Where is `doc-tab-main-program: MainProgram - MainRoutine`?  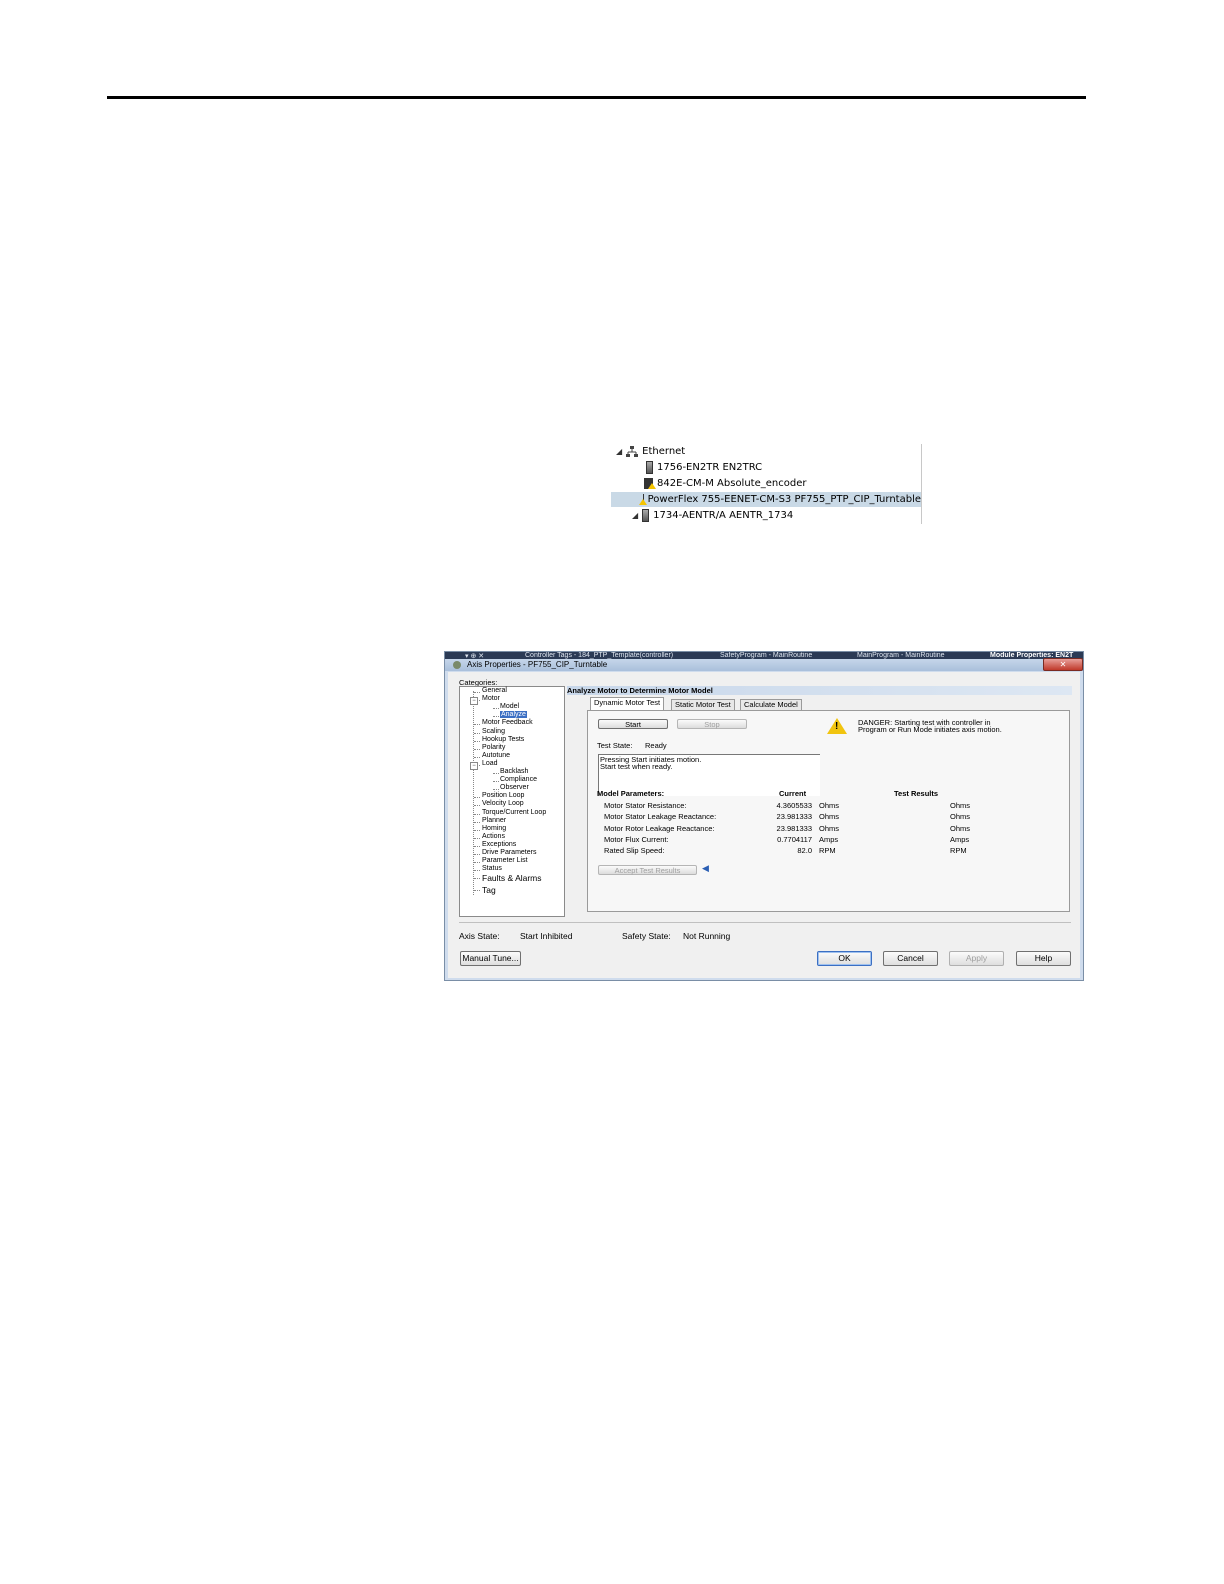
doc-tab-main-program: MainProgram - MainRoutine is located at coordinates (901, 655).